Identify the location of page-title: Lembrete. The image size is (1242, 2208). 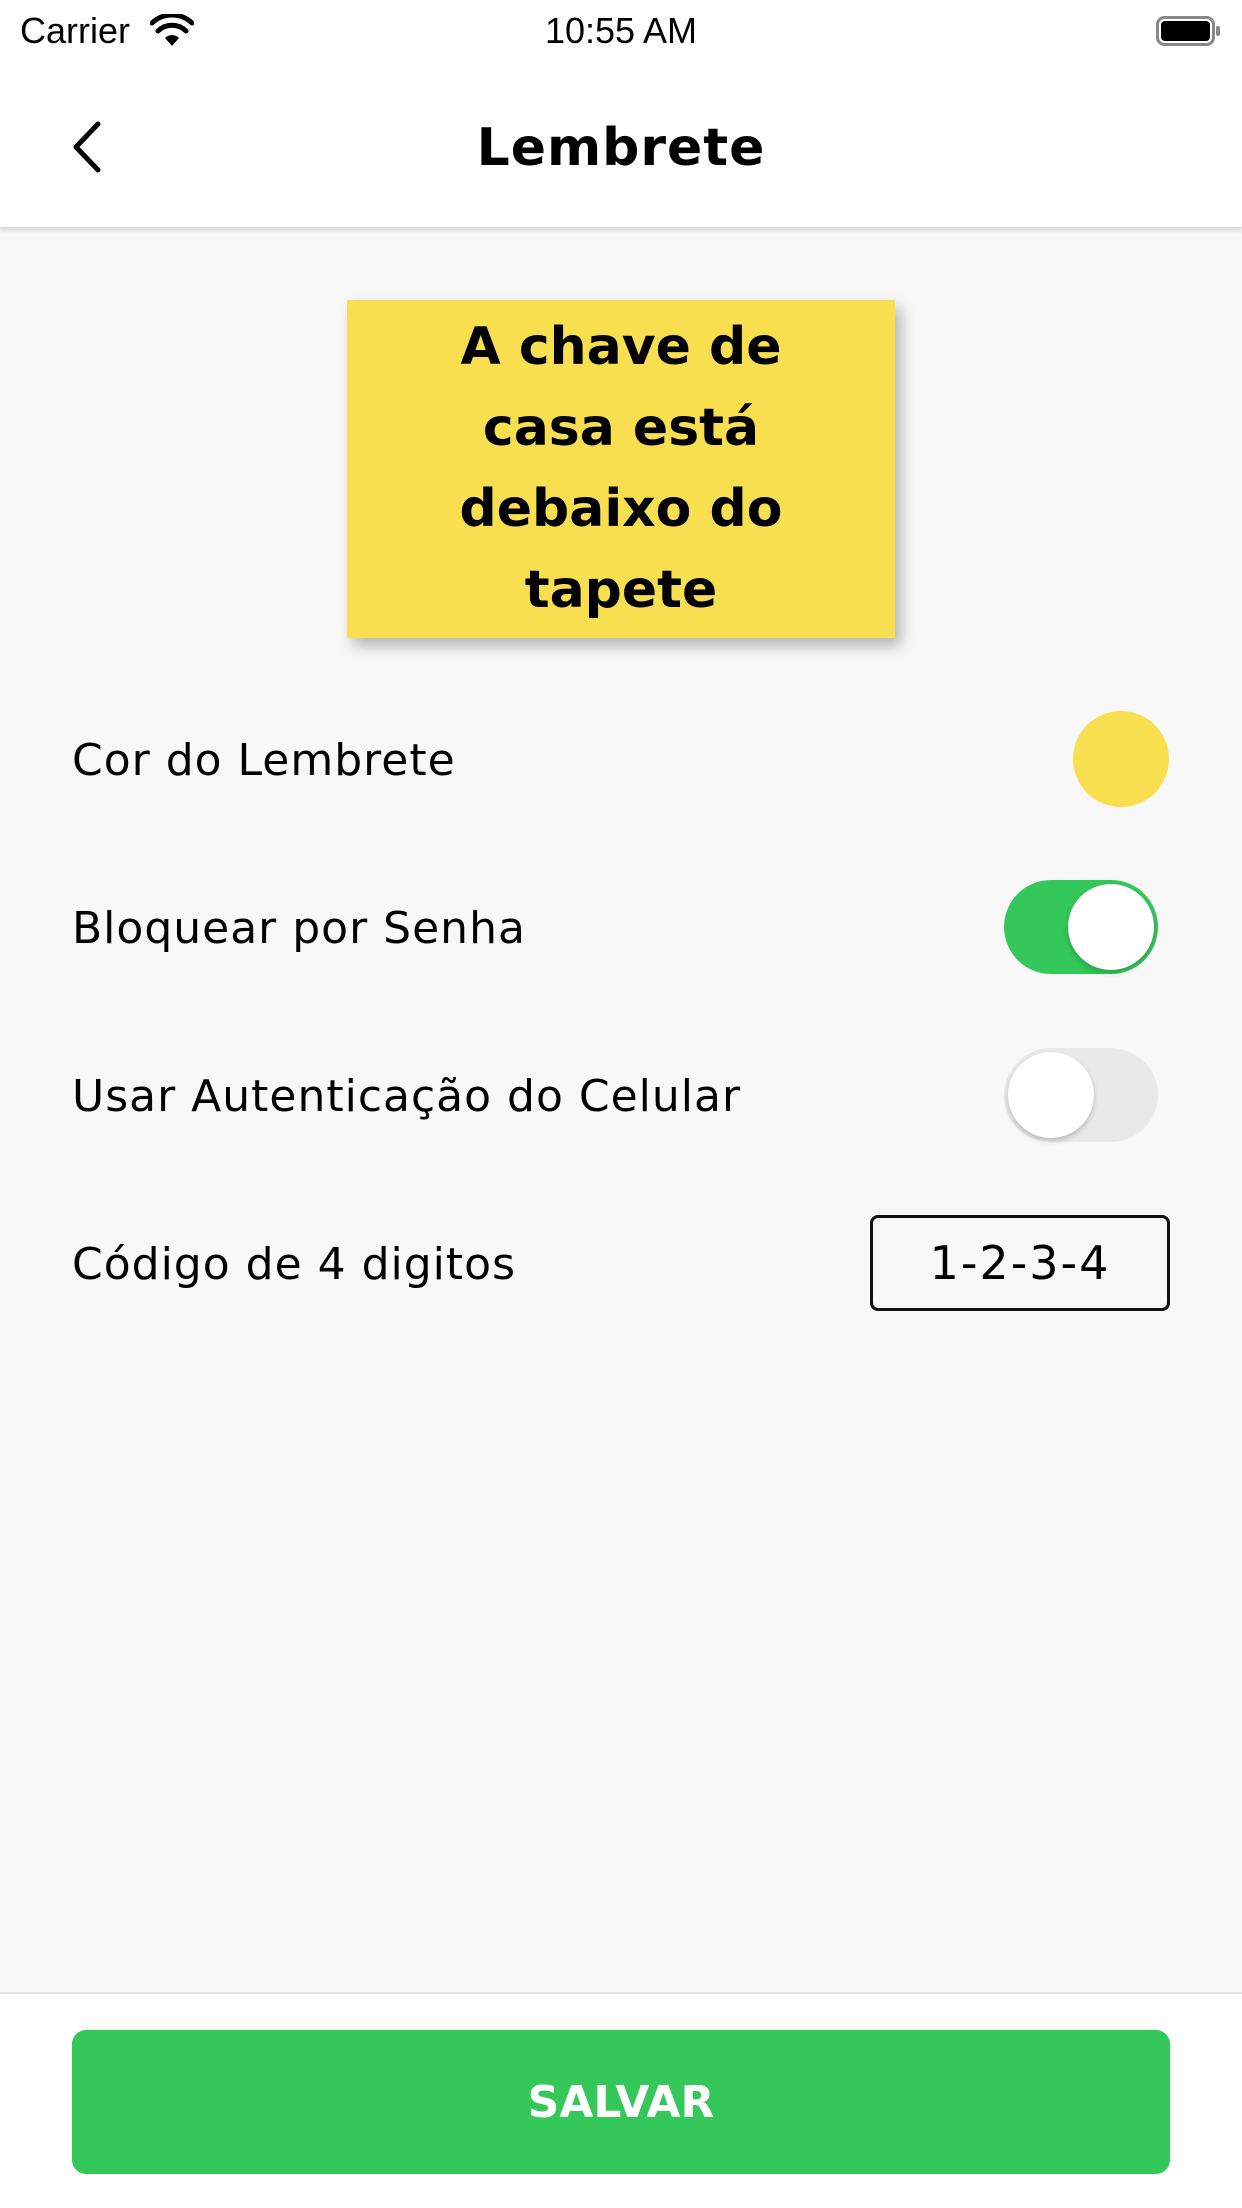
(621, 148).